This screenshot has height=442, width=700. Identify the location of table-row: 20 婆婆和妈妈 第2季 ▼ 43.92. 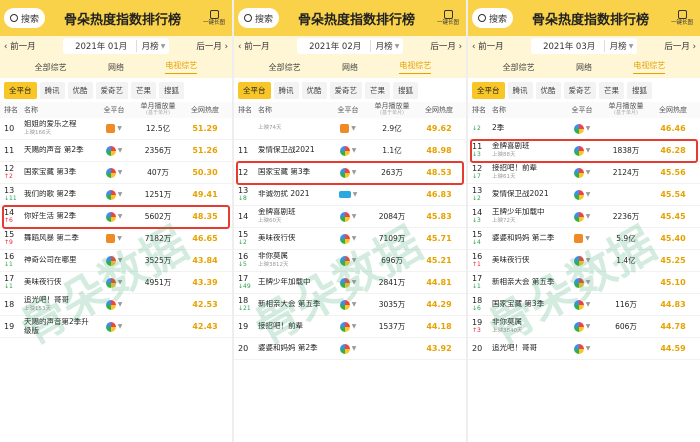
(350, 349).